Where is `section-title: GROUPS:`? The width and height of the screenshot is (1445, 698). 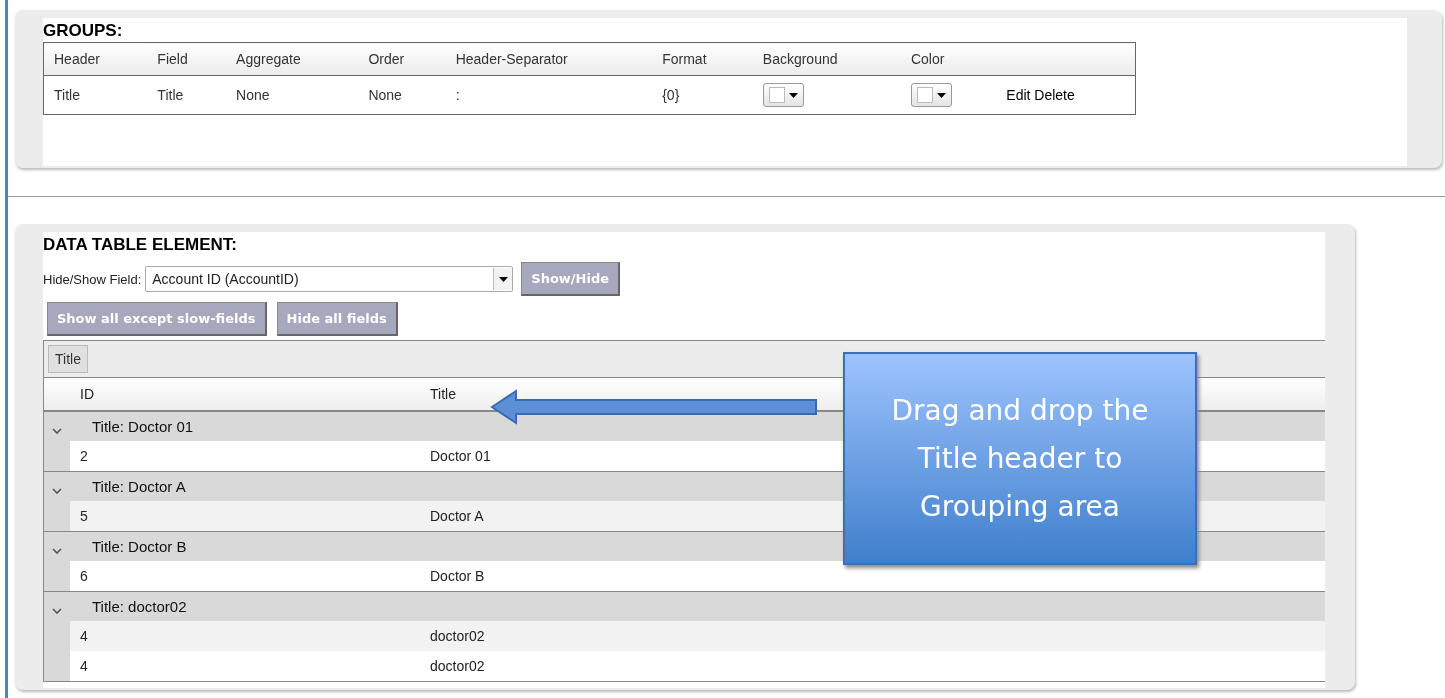
section-title: GROUPS: is located at coordinates (83, 31).